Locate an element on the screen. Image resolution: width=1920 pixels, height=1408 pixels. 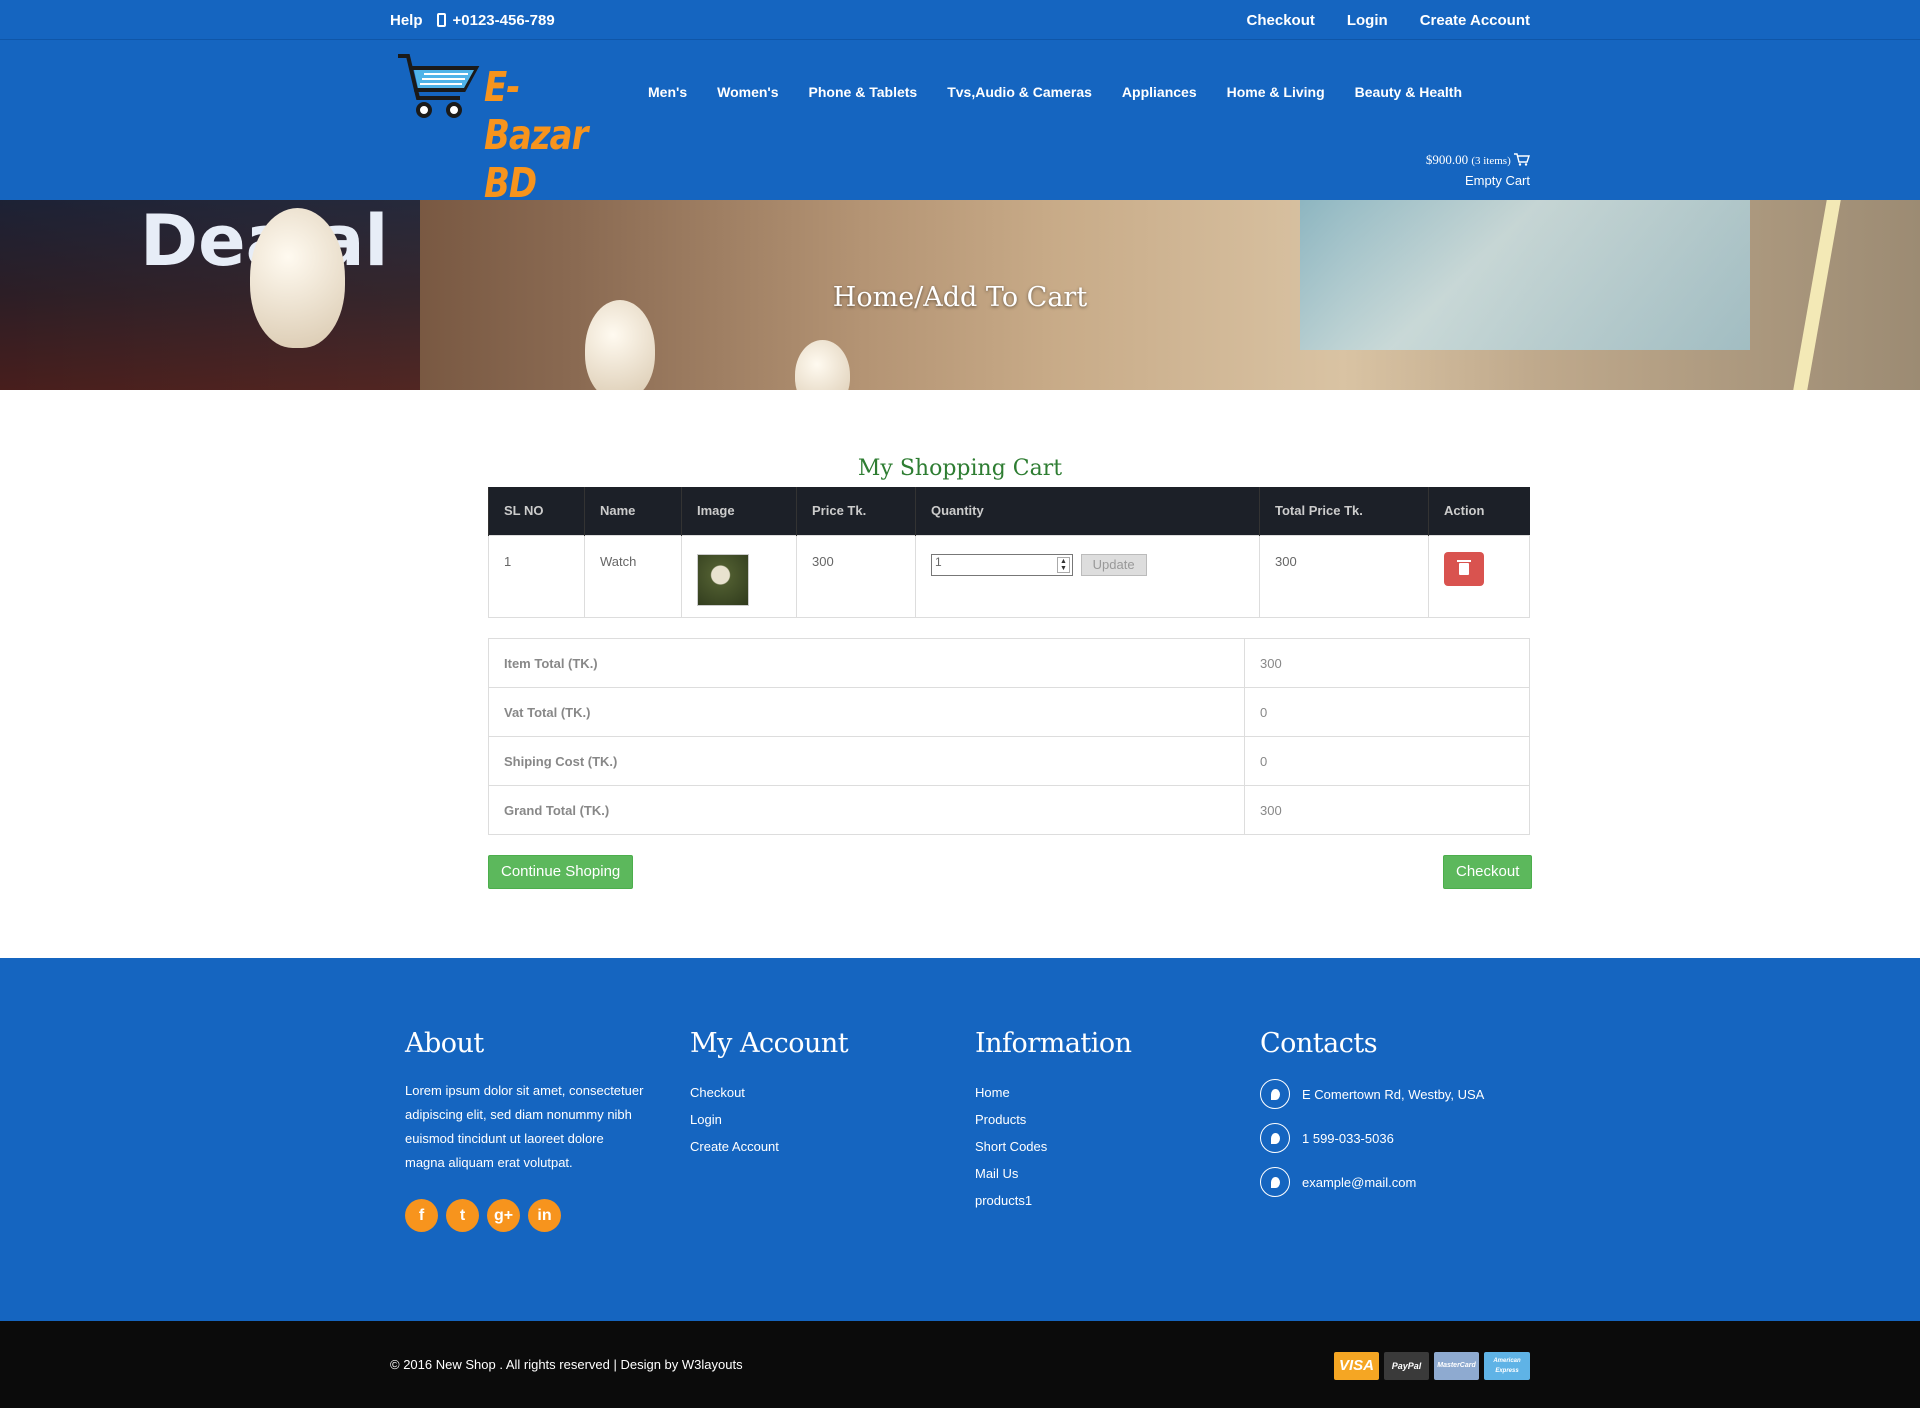
footer-create-account-link: Create Account is located at coordinates (810, 1146).